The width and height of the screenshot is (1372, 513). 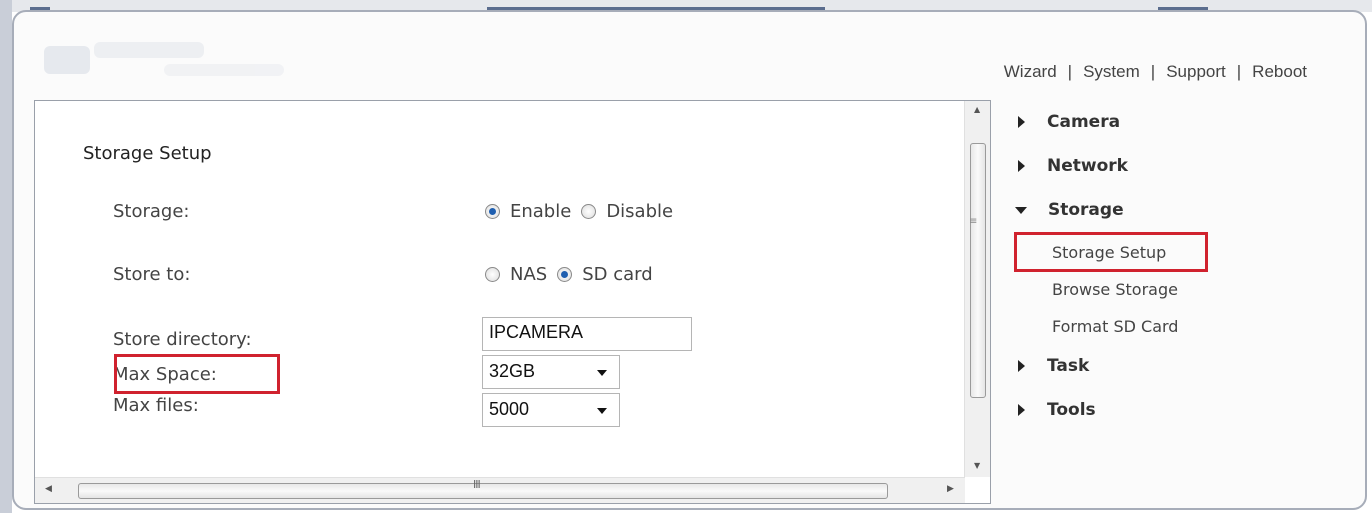 What do you see at coordinates (197, 374) in the screenshot?
I see `max-space-highlight` at bounding box center [197, 374].